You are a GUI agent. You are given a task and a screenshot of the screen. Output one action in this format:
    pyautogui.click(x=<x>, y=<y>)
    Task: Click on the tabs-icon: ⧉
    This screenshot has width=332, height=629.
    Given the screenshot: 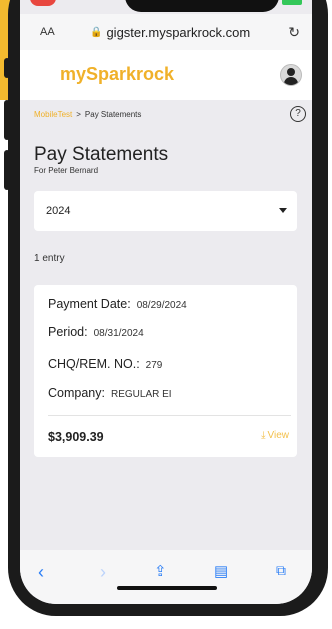 What is the action you would take?
    pyautogui.click(x=281, y=570)
    